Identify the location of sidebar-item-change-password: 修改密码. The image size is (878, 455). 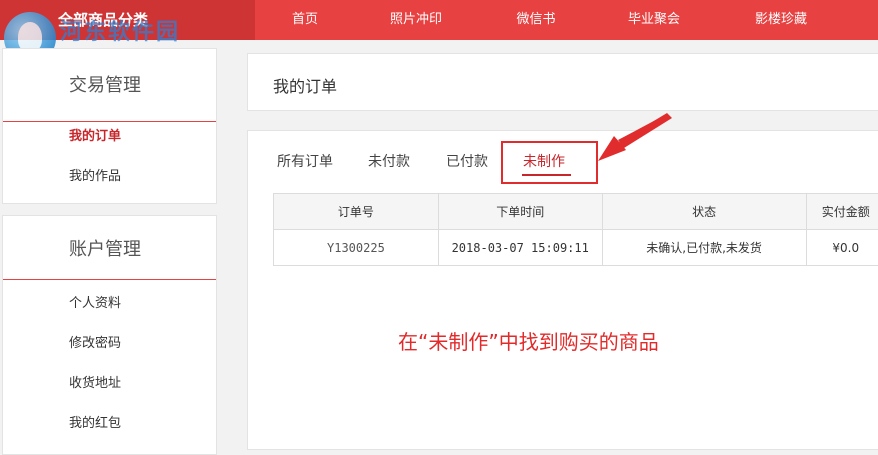
(95, 341).